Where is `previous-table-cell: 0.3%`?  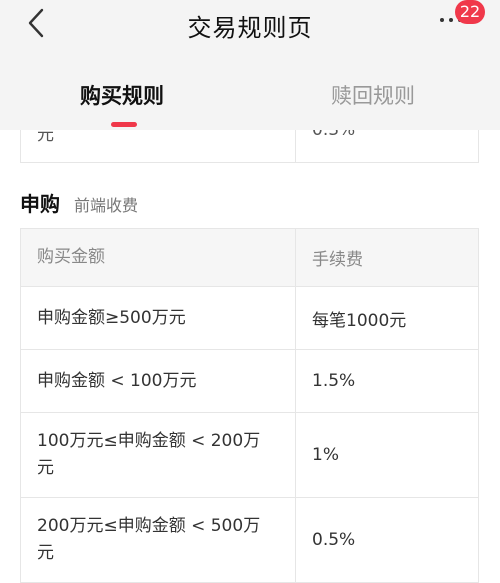 previous-table-cell: 0.3% is located at coordinates (387, 146).